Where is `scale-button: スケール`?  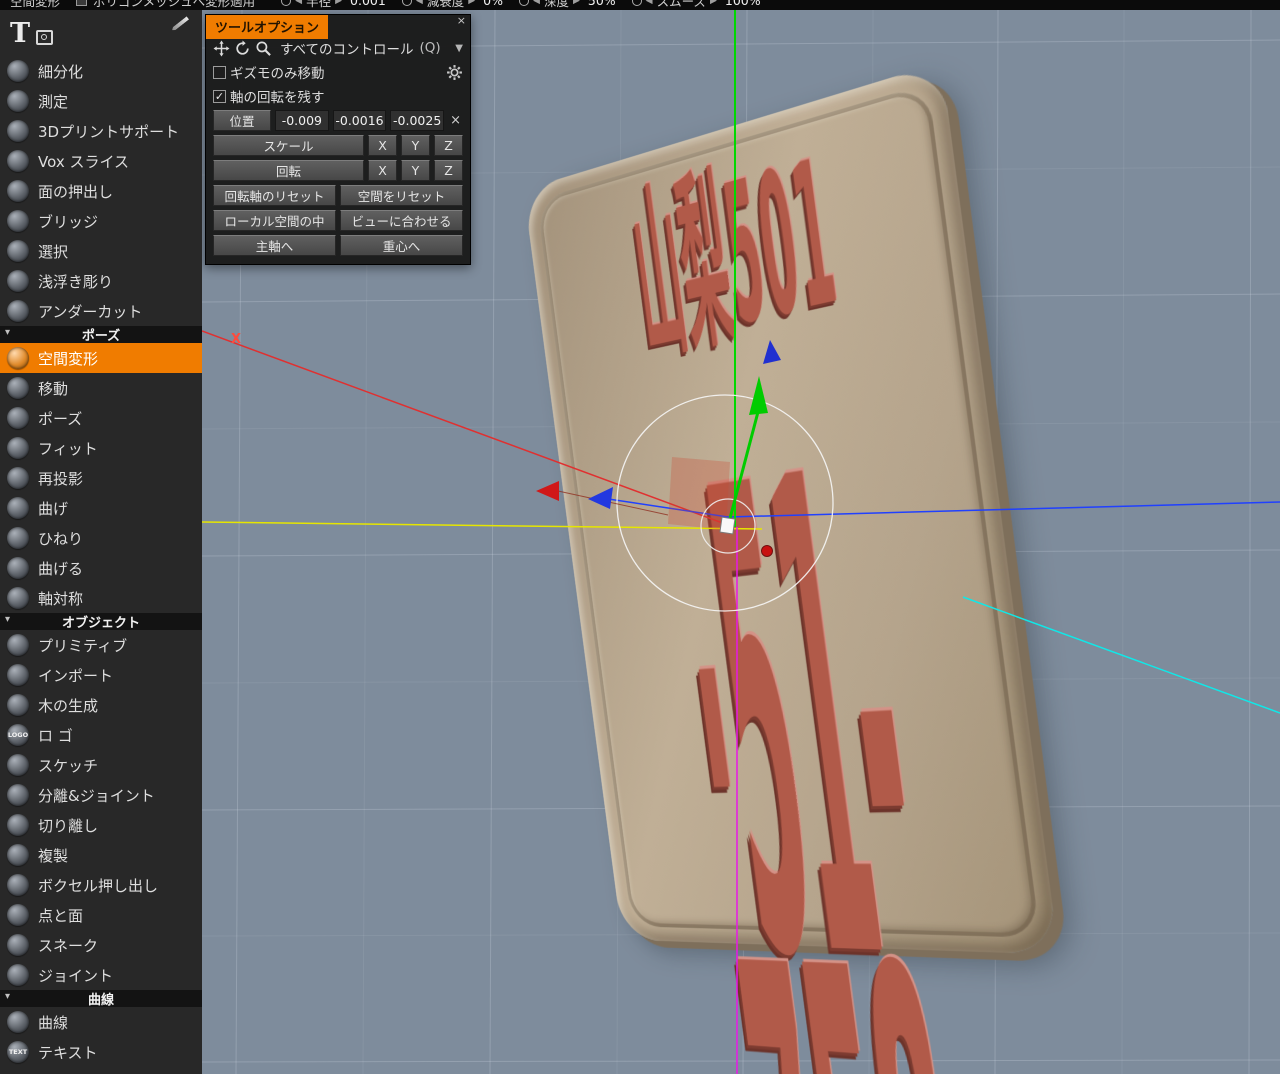
scale-button: スケール is located at coordinates (288, 145).